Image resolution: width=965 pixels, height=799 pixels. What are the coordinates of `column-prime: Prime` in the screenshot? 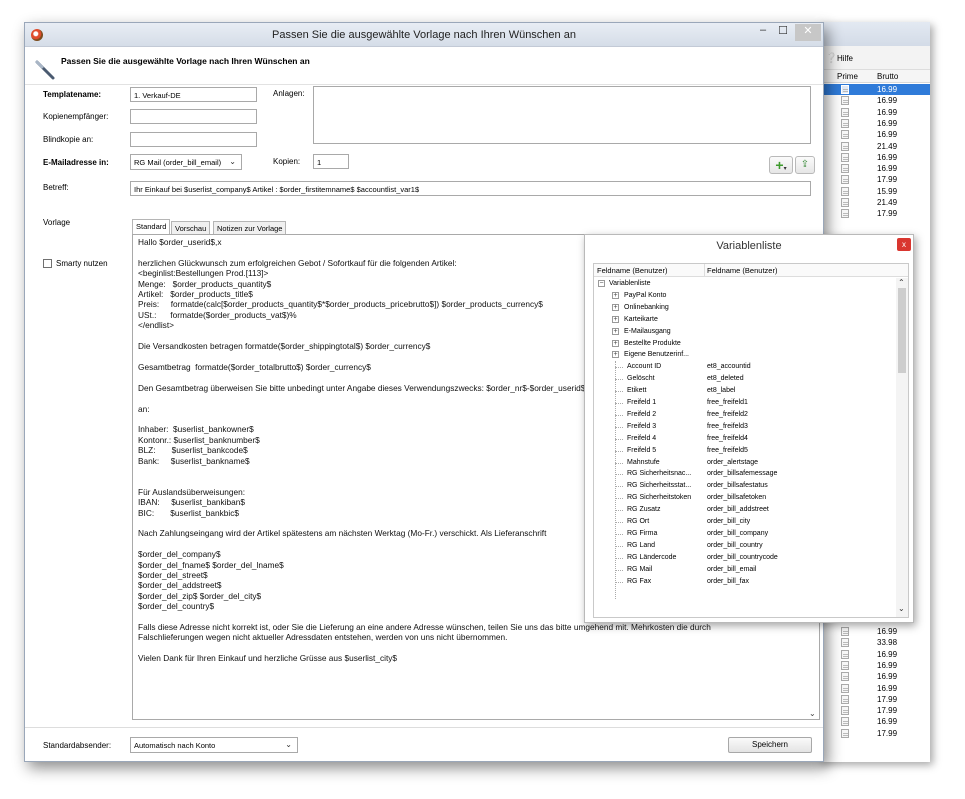 It's located at (847, 76).